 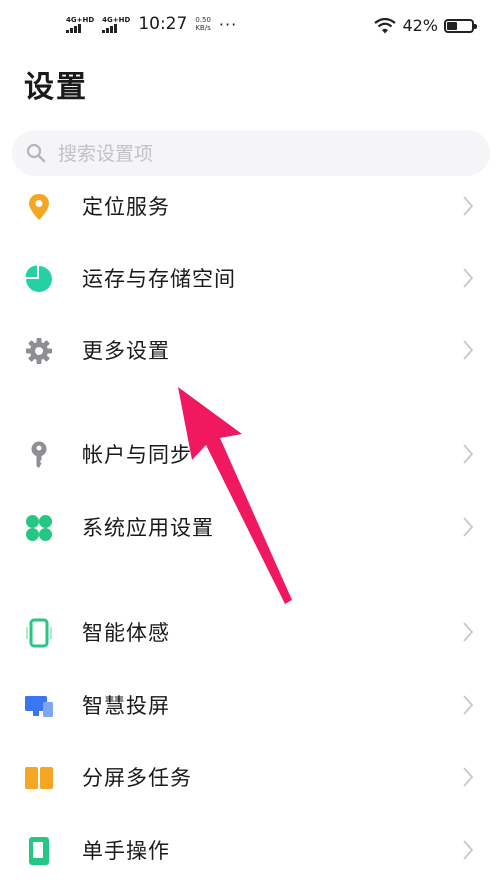 What do you see at coordinates (203, 20) in the screenshot?
I see `speed-value: 0.50` at bounding box center [203, 20].